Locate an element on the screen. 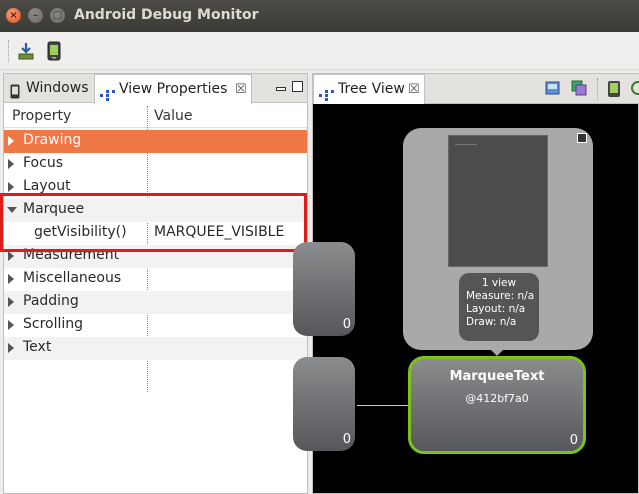 The height and width of the screenshot is (494, 639). title-bar: × – □ Android Debug Monitor is located at coordinates (319, 16).